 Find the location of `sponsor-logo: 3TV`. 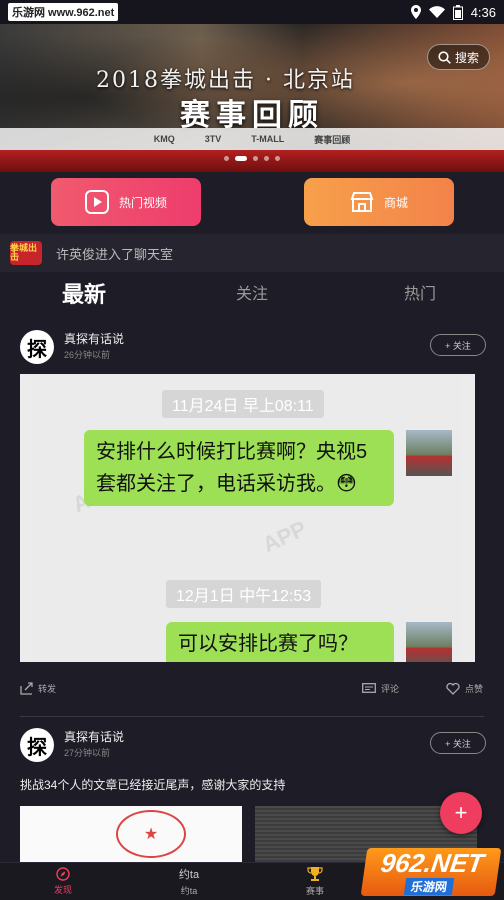

sponsor-logo: 3TV is located at coordinates (213, 139).